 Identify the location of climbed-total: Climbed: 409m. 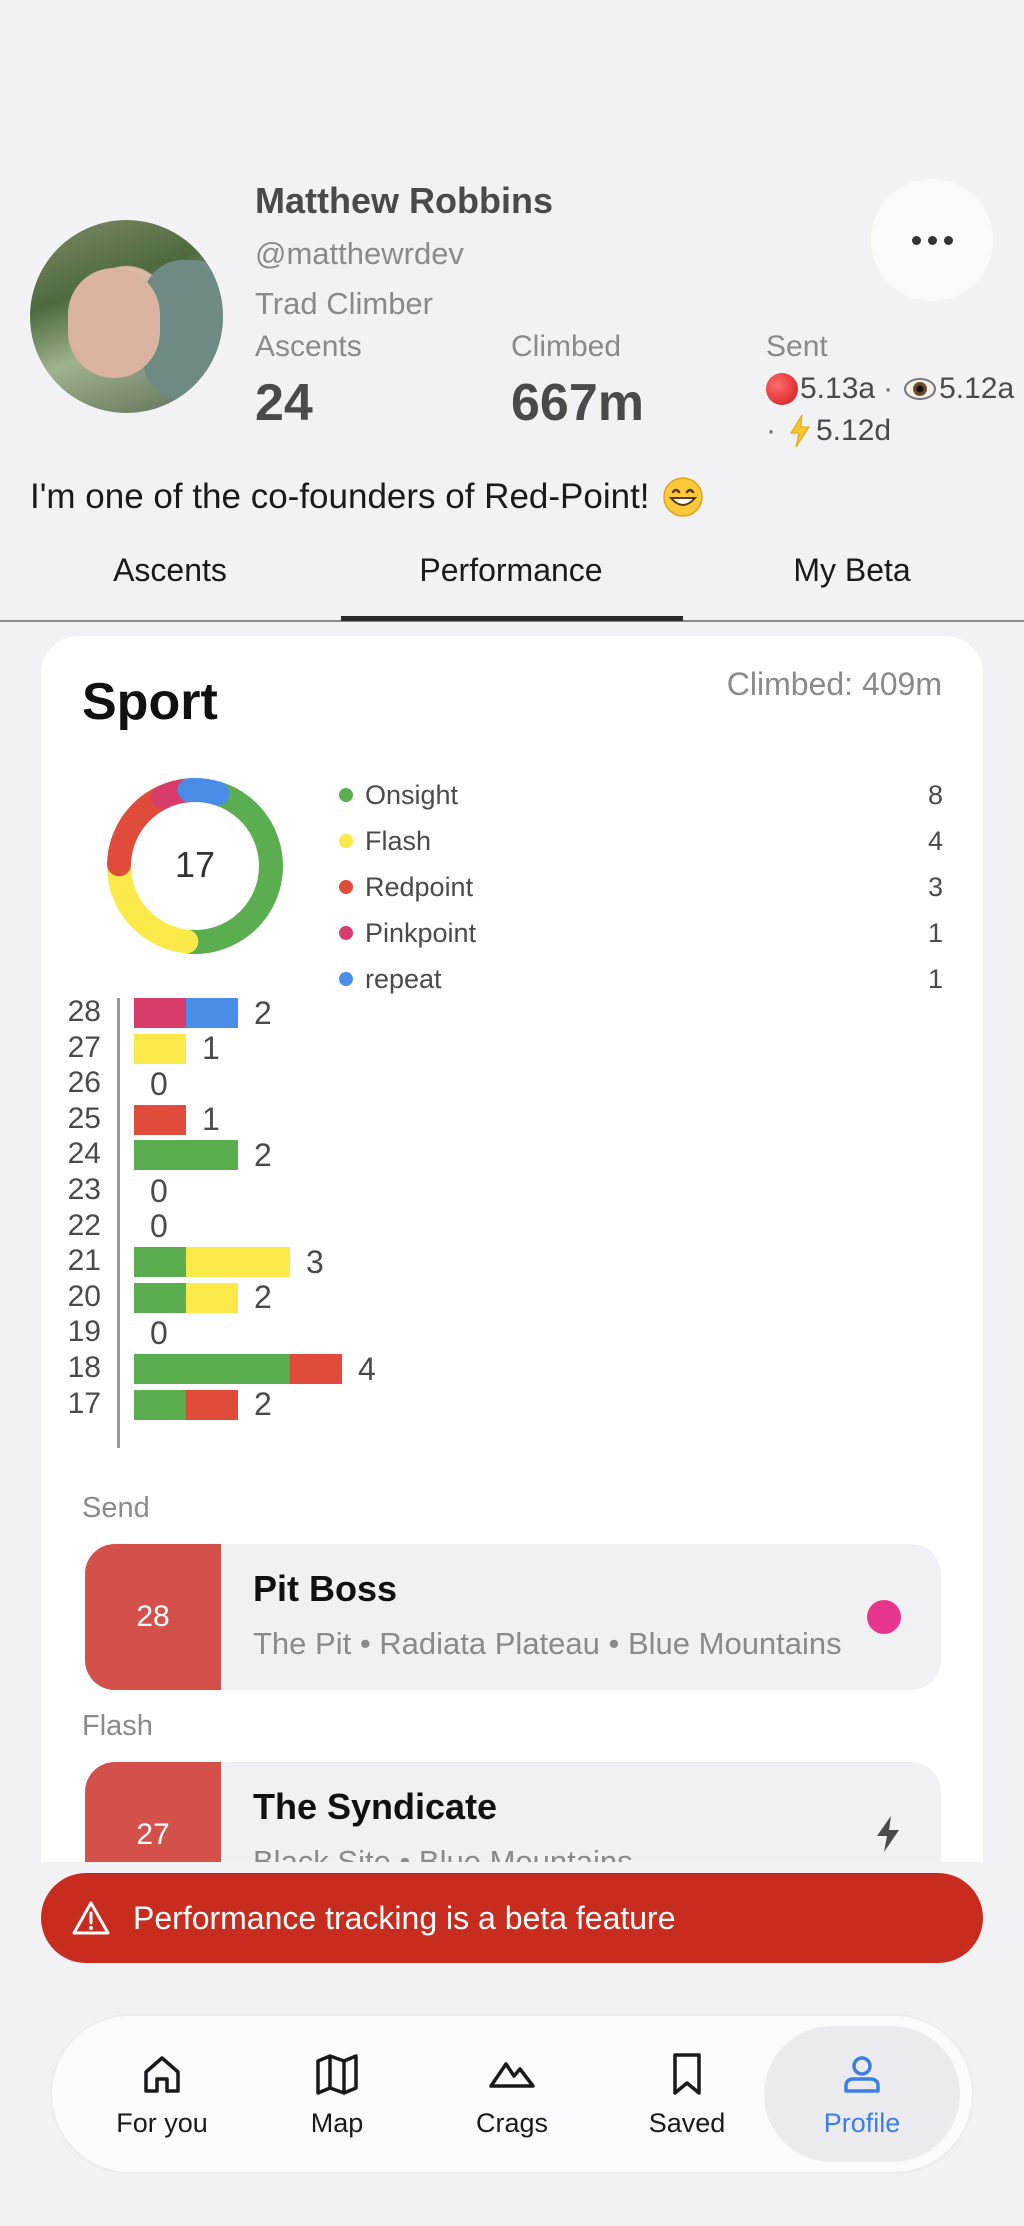
(834, 684).